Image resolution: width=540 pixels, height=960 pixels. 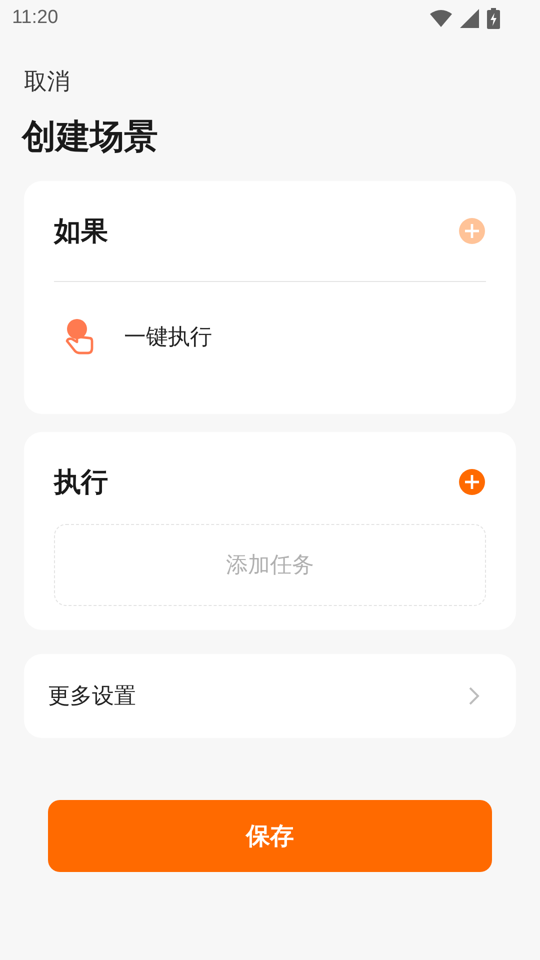 I want to click on add-icon, so click(x=472, y=482).